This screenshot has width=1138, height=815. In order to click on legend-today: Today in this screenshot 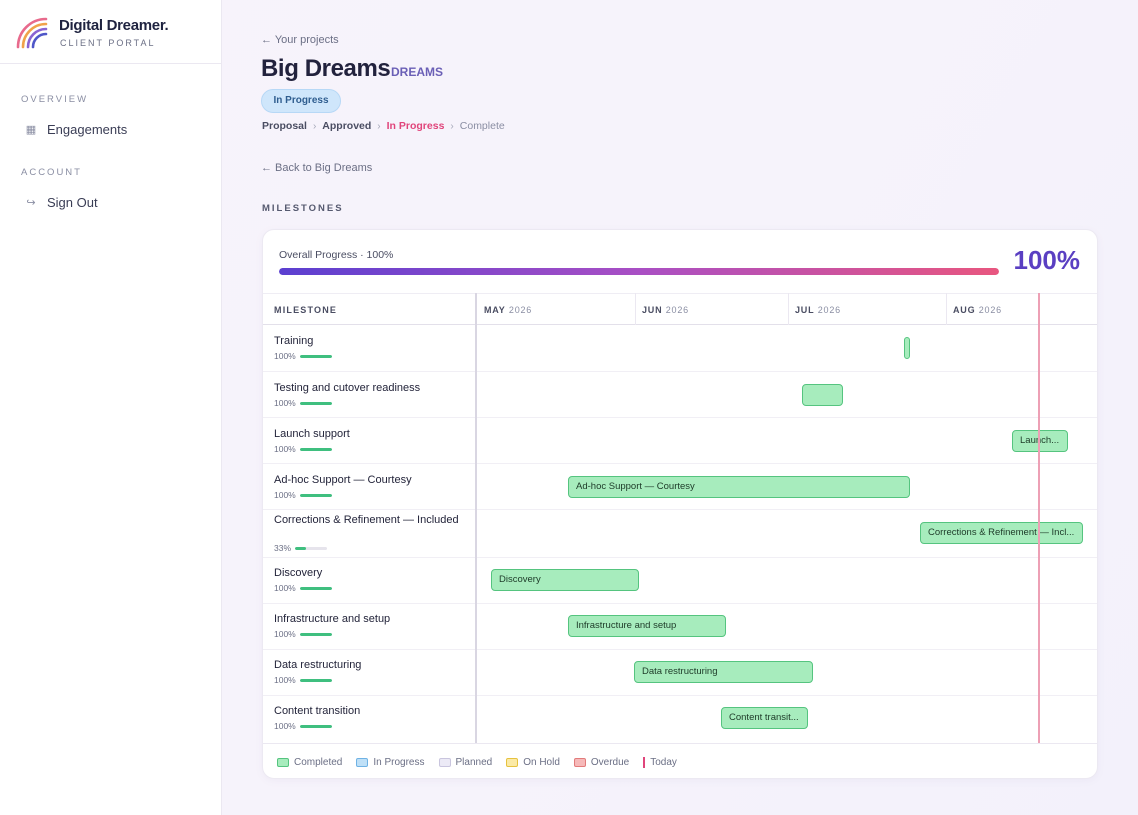, I will do `click(660, 762)`.